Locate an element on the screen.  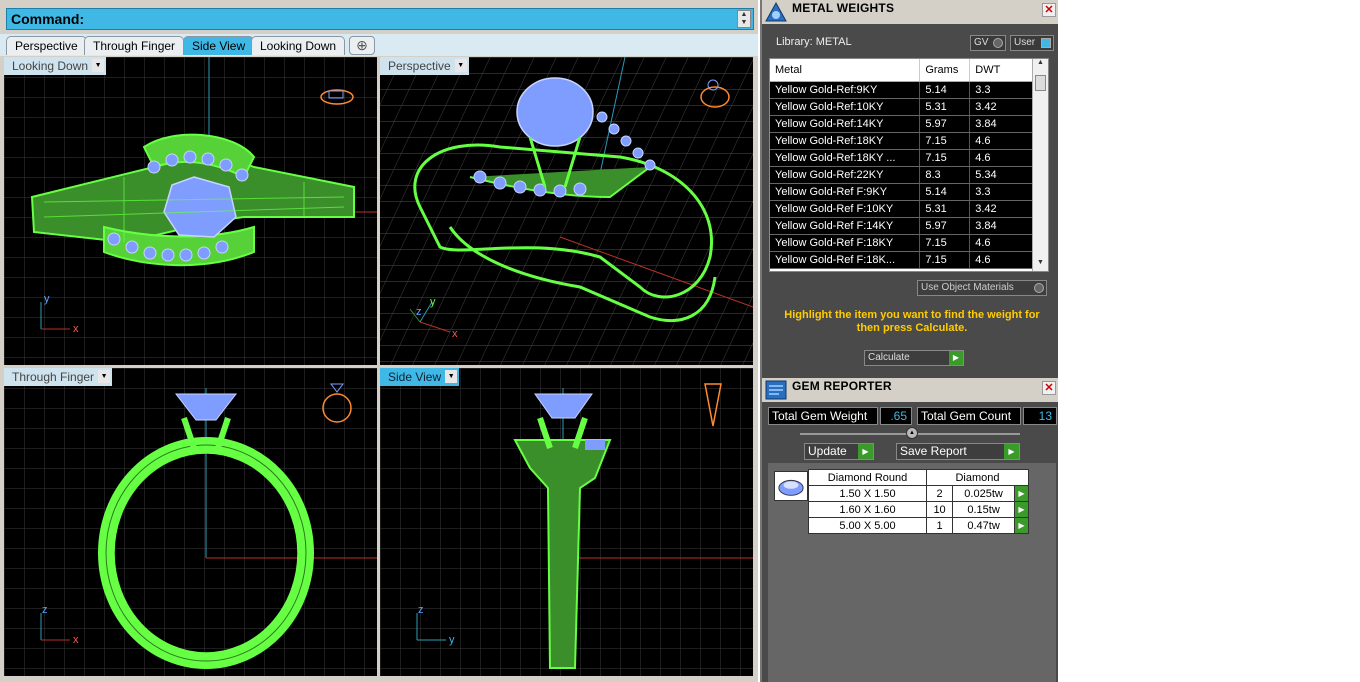
gem-type-header: Diamond is located at coordinates (977, 477).